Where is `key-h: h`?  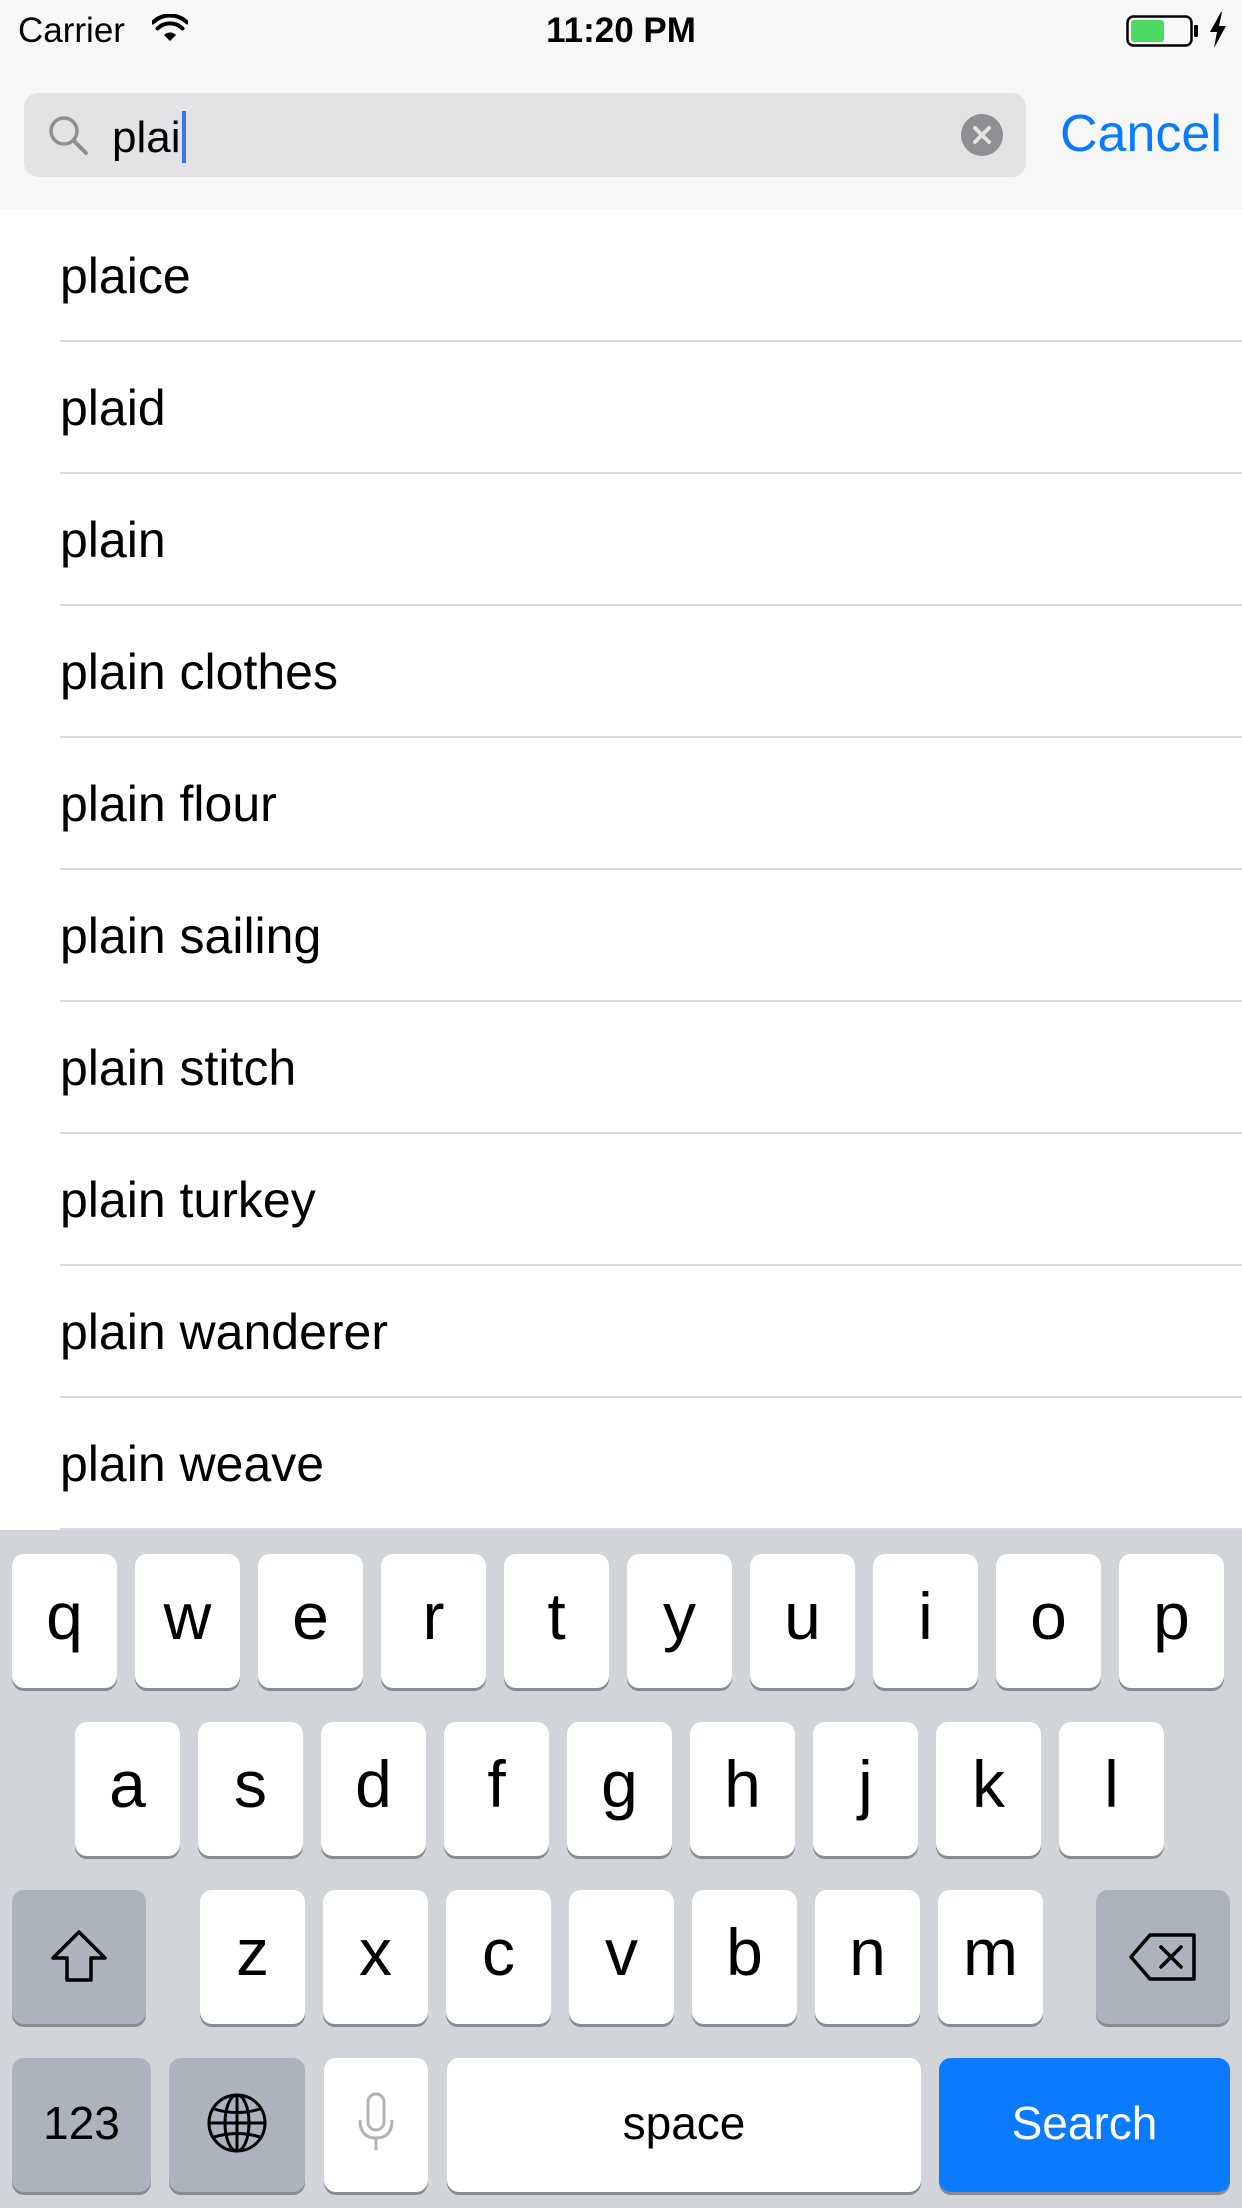 key-h: h is located at coordinates (742, 1789).